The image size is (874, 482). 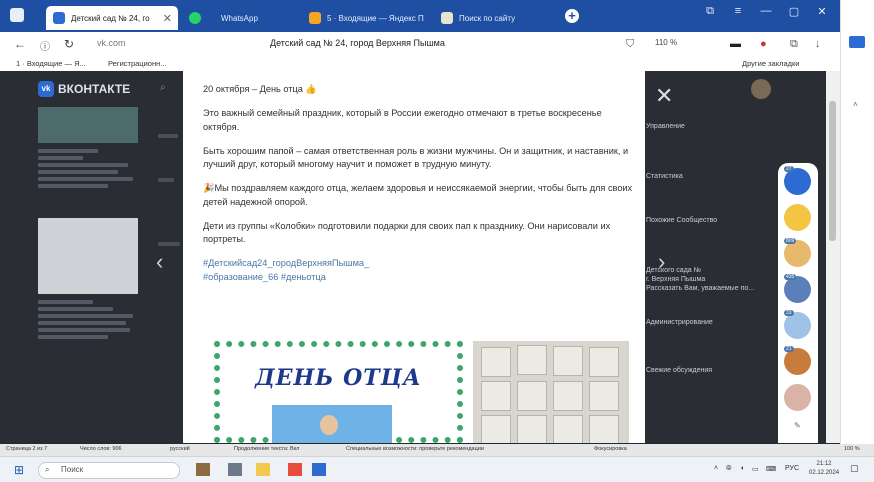 I want to click on tab-mail: 5 · Входящие — Яндекс П, so click(x=366, y=18).